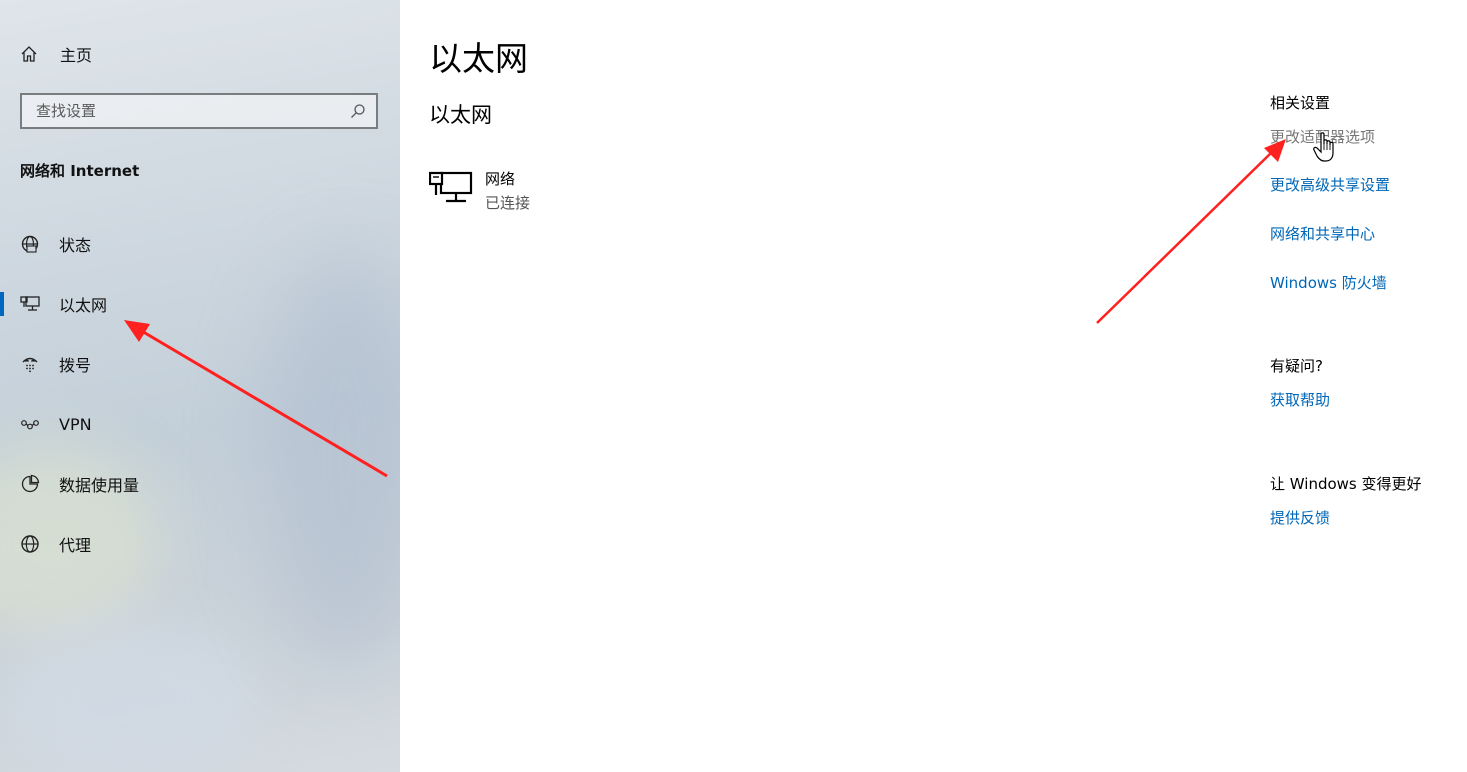 Image resolution: width=1467 pixels, height=772 pixels. Describe the element at coordinates (200, 424) in the screenshot. I see `sidebar-item-vpn: VPN` at that location.